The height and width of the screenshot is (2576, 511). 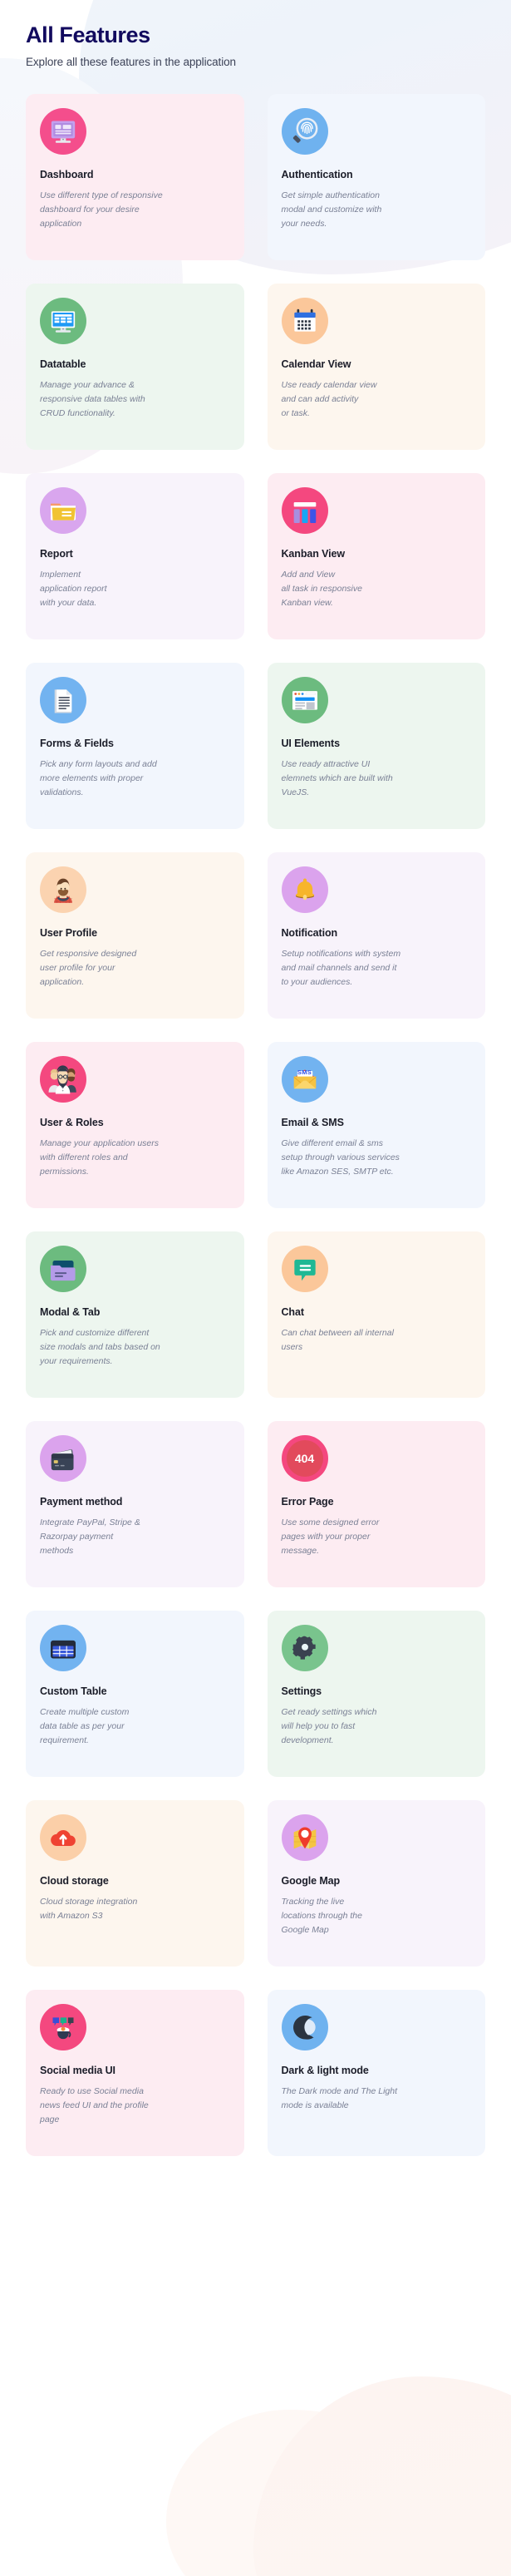 I want to click on feature-card-title: Modal & Tab, so click(x=70, y=1312).